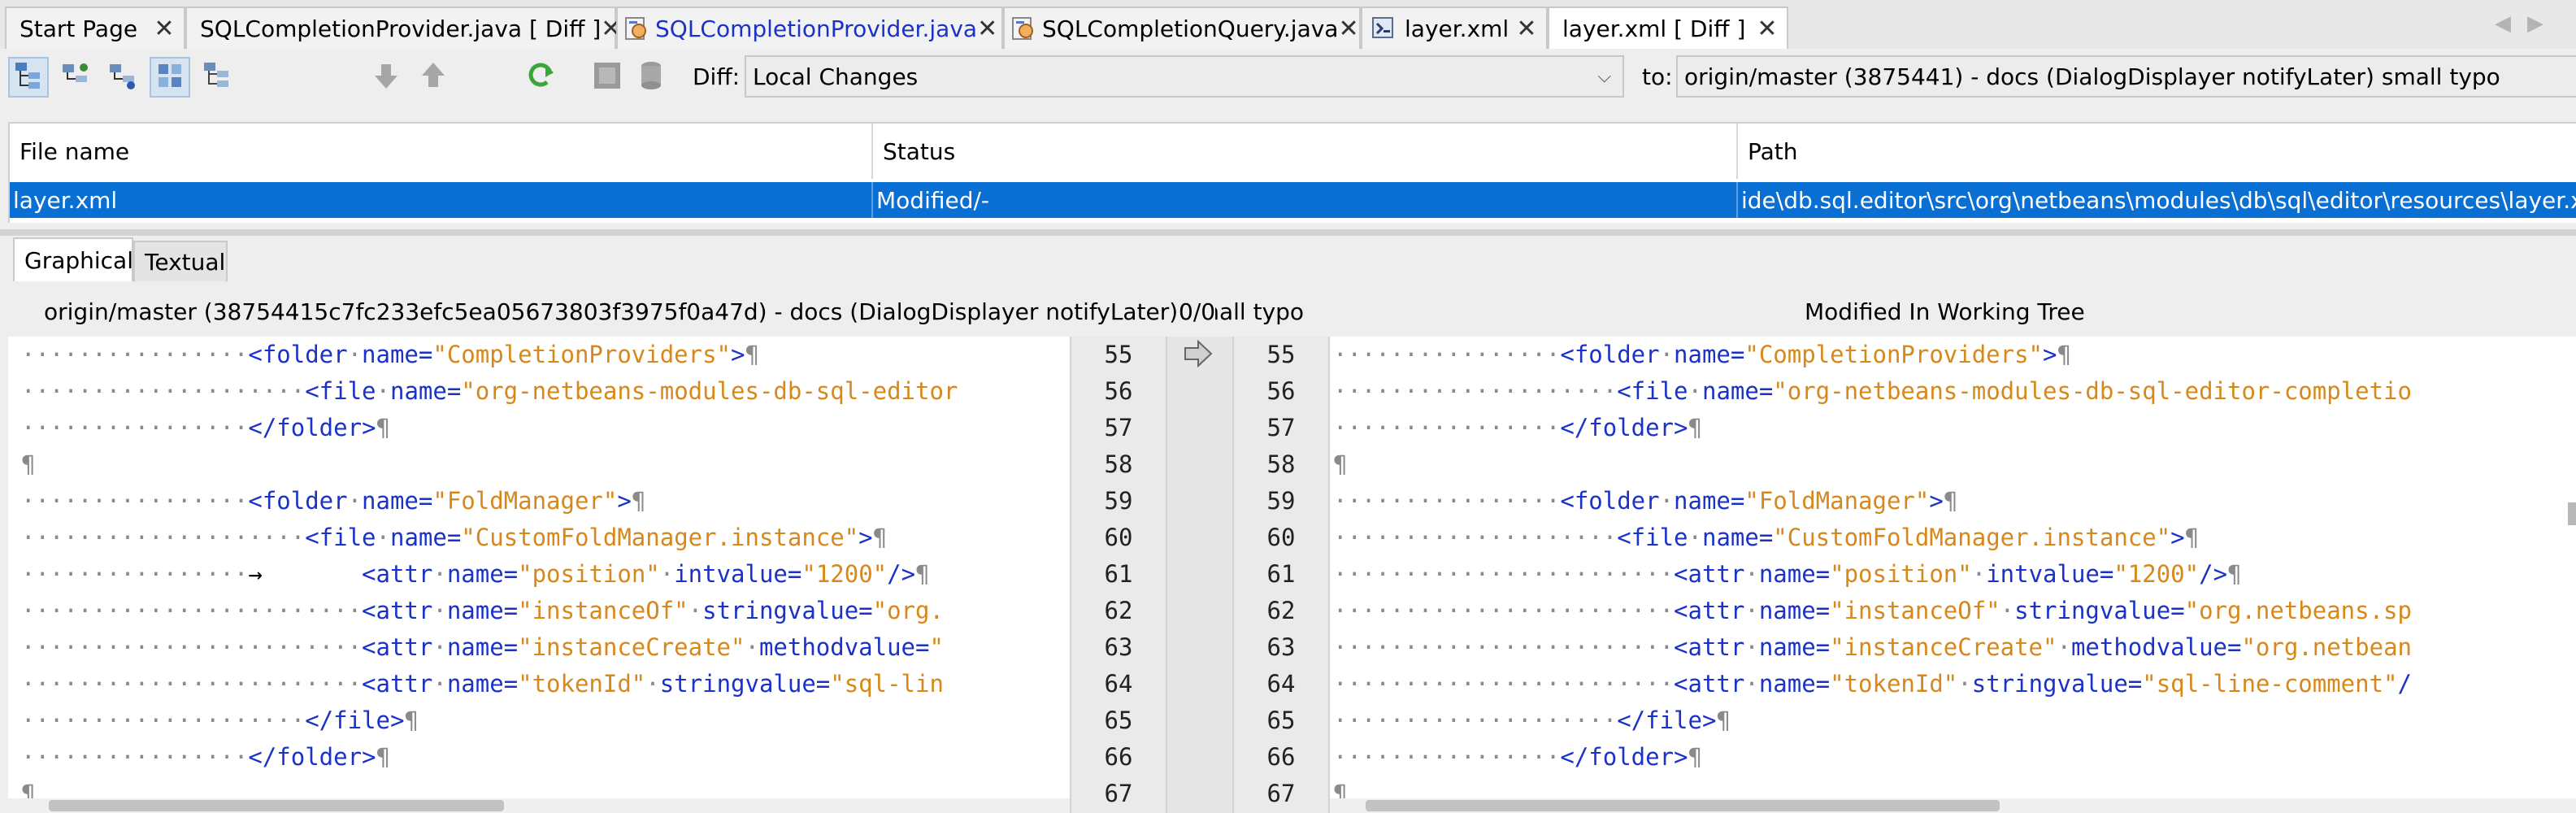 The width and height of the screenshot is (2576, 813). What do you see at coordinates (1383, 28) in the screenshot?
I see `xml-layer-icon` at bounding box center [1383, 28].